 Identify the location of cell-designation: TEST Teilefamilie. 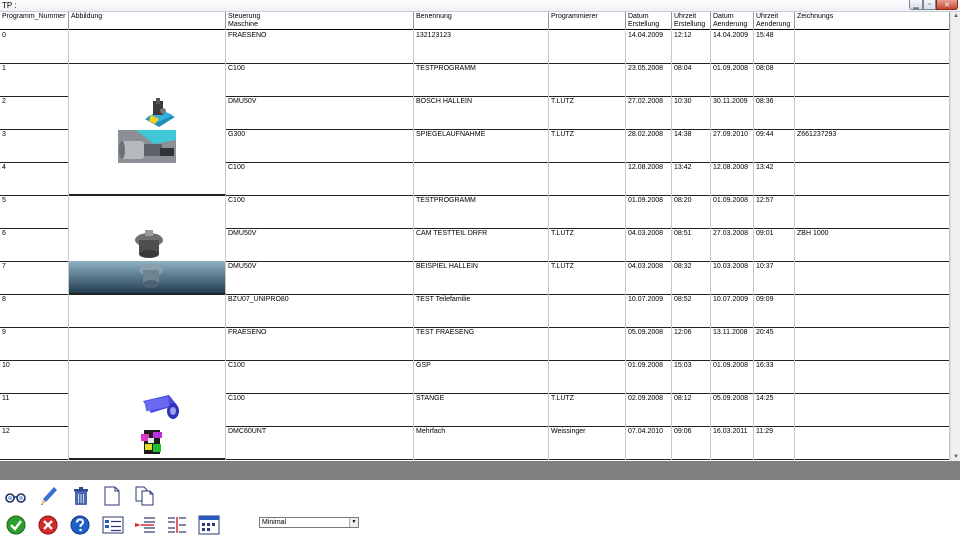
(481, 311).